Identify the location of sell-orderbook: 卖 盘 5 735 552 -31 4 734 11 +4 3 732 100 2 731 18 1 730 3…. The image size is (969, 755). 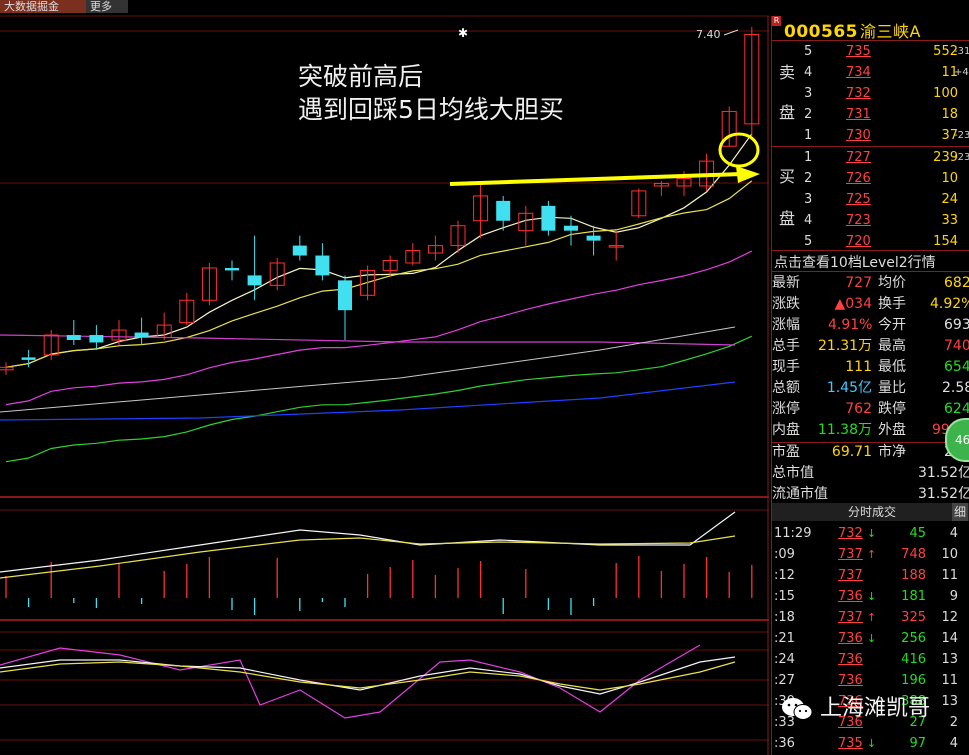
(870, 93).